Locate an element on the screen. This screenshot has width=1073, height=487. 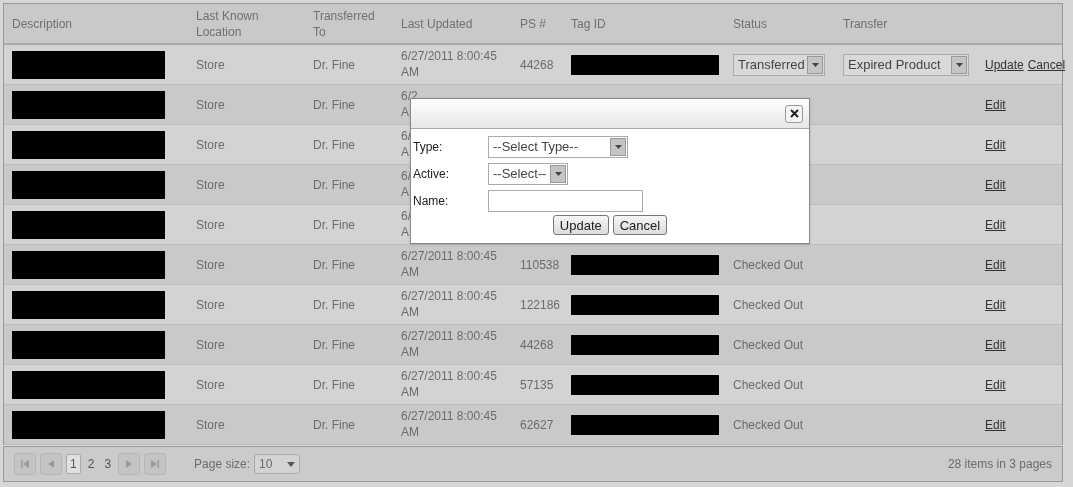
close-button is located at coordinates (794, 113).